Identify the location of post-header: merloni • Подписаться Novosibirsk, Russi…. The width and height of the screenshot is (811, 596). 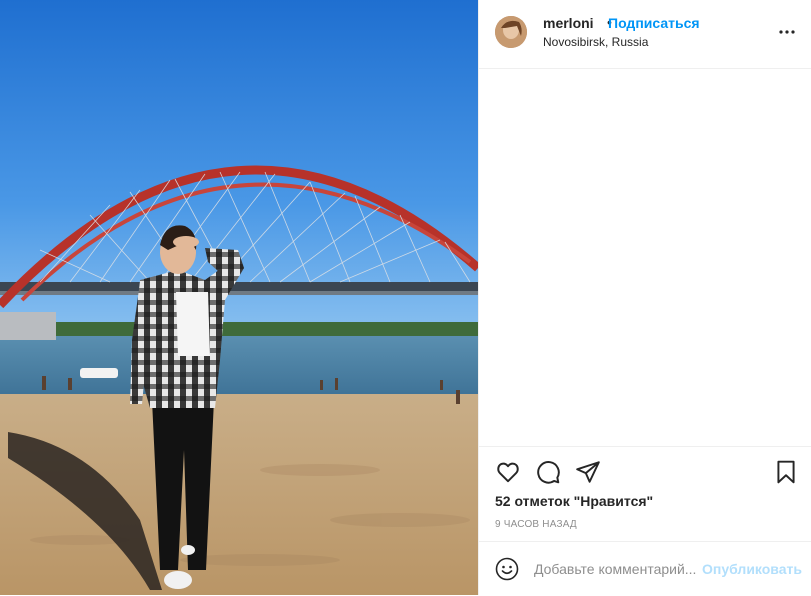
(645, 34).